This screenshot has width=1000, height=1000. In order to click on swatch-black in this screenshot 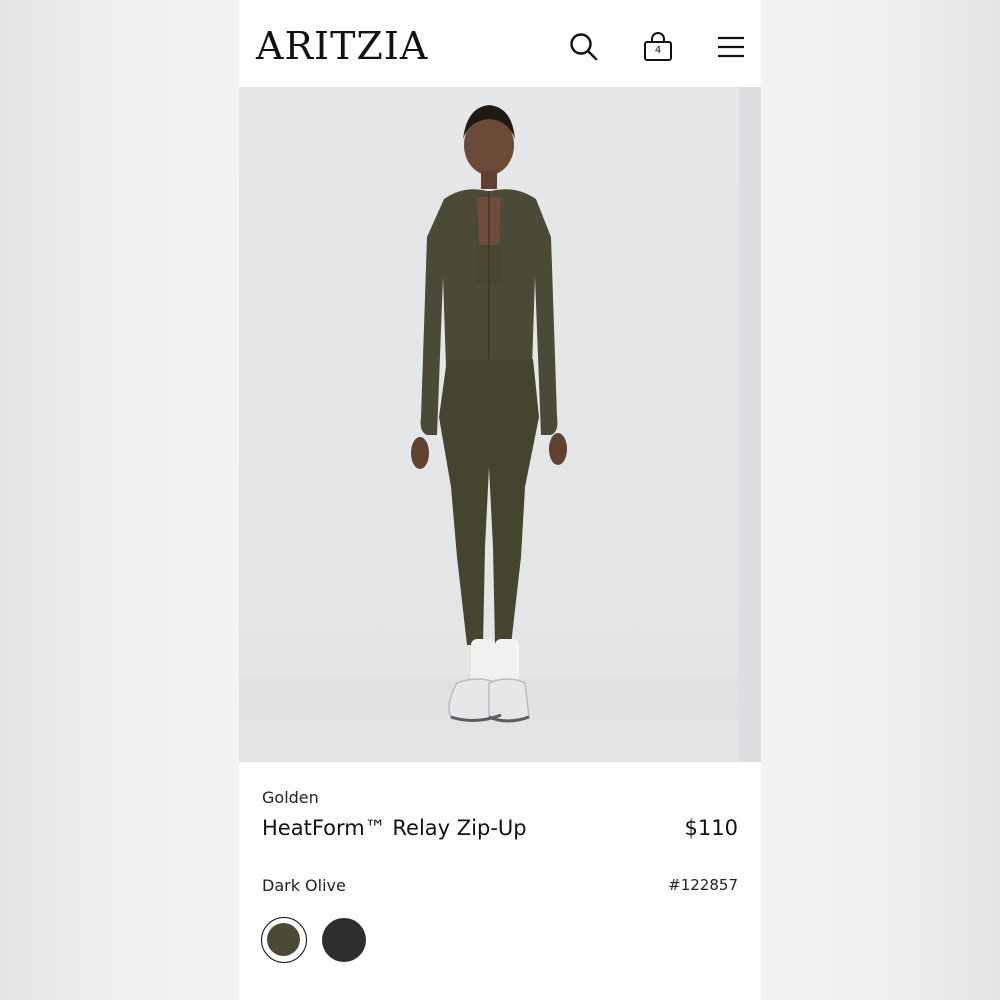, I will do `click(344, 940)`.